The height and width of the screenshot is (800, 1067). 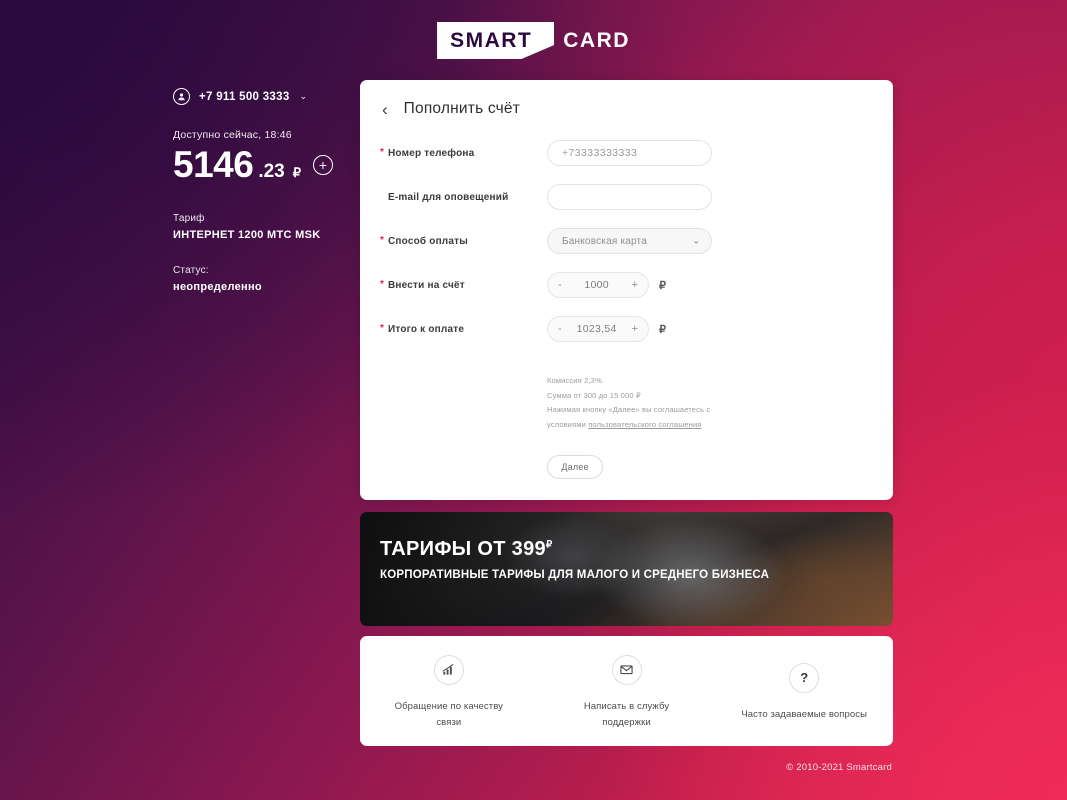 What do you see at coordinates (448, 669) in the screenshot?
I see `signal-bars-icon` at bounding box center [448, 669].